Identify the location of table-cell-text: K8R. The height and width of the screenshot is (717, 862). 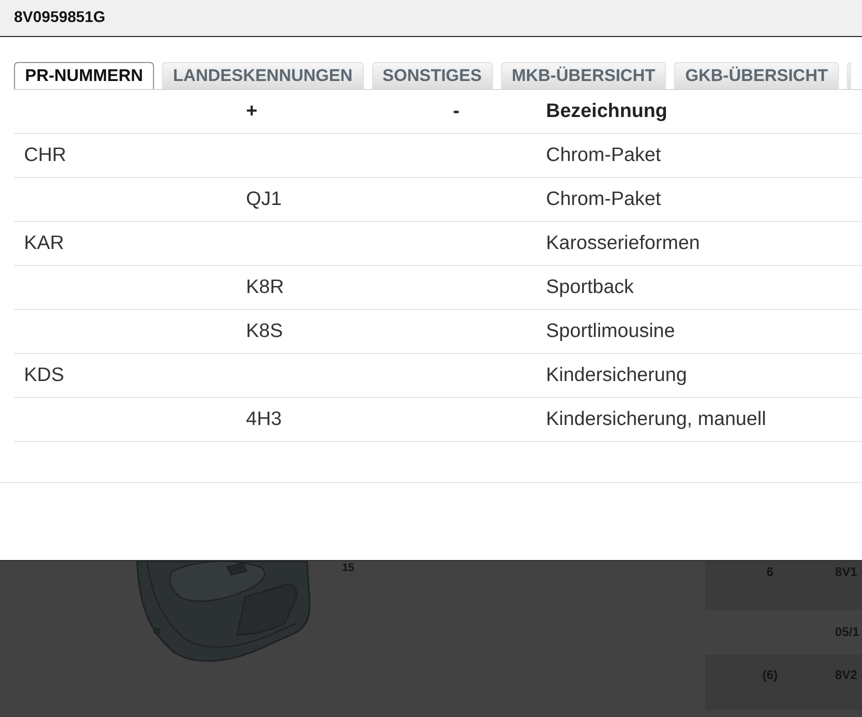
(265, 287).